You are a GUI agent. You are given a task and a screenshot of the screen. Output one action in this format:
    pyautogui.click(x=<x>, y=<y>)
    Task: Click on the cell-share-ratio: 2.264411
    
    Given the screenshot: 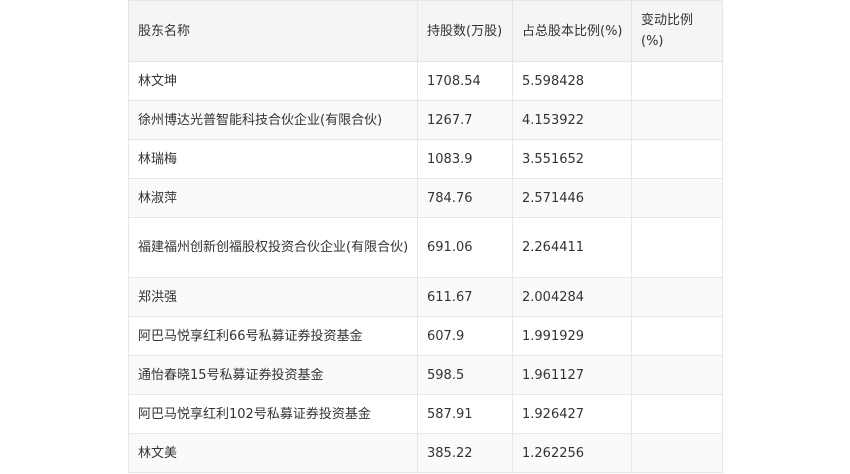 What is the action you would take?
    pyautogui.click(x=572, y=247)
    